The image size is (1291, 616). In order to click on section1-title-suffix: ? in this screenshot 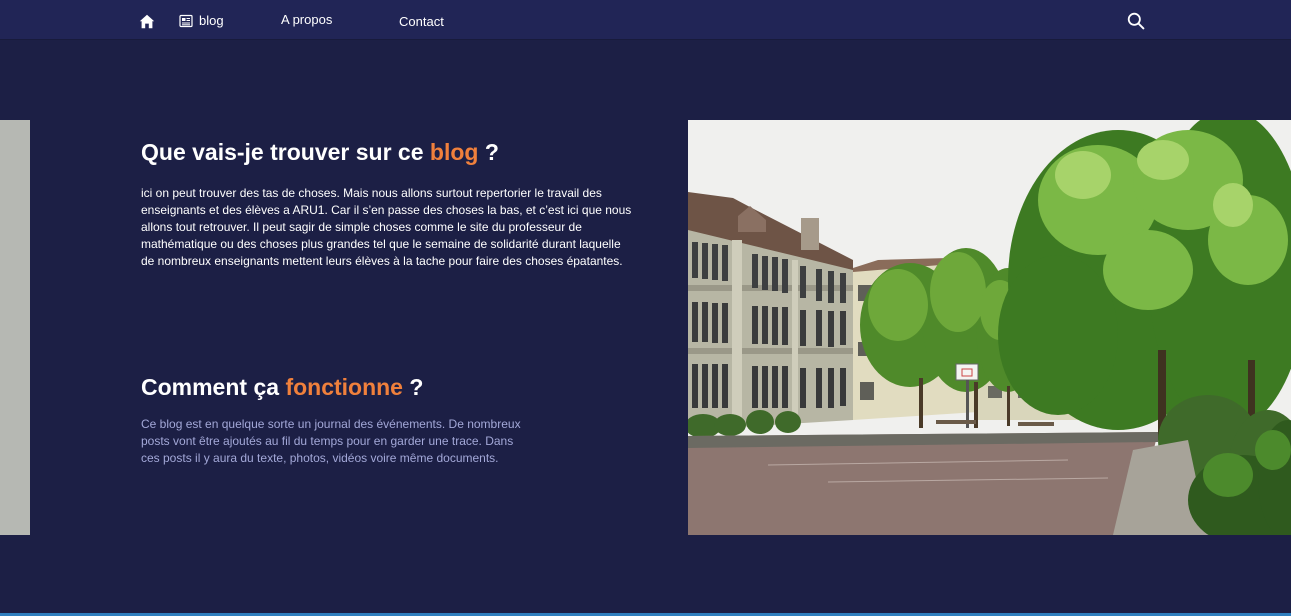, I will do `click(488, 152)`.